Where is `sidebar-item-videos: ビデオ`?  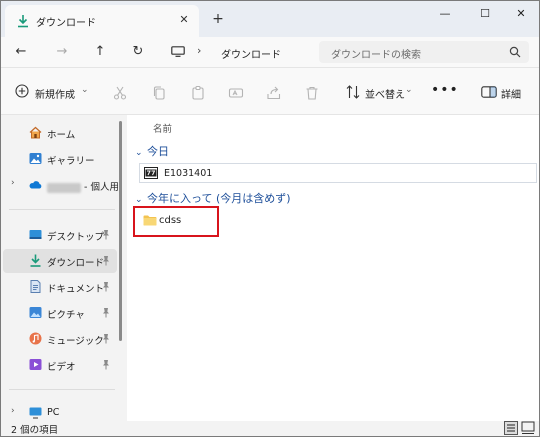 sidebar-item-videos: ビデオ is located at coordinates (60, 365).